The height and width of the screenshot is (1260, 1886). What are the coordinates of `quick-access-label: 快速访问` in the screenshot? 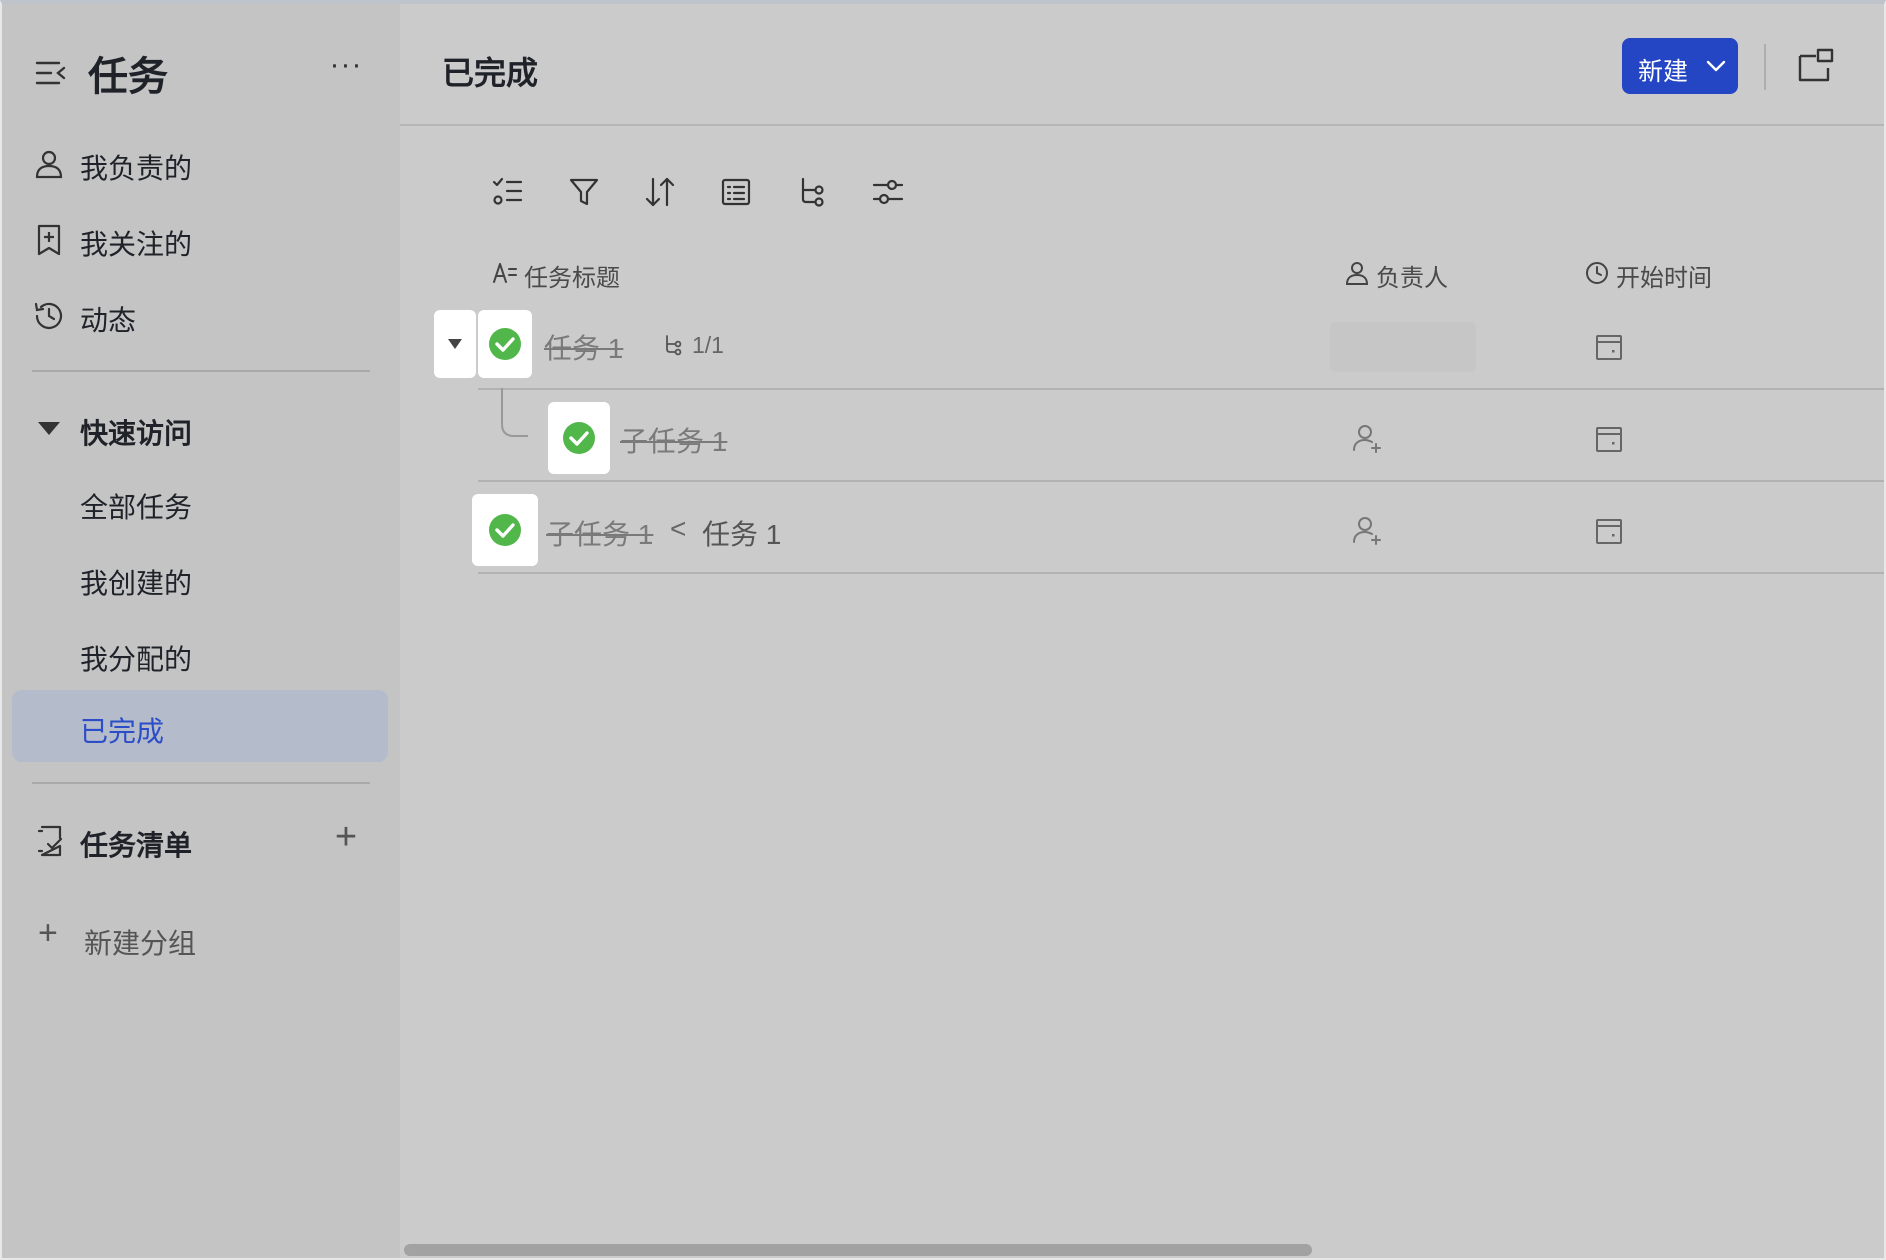 It's located at (136, 433).